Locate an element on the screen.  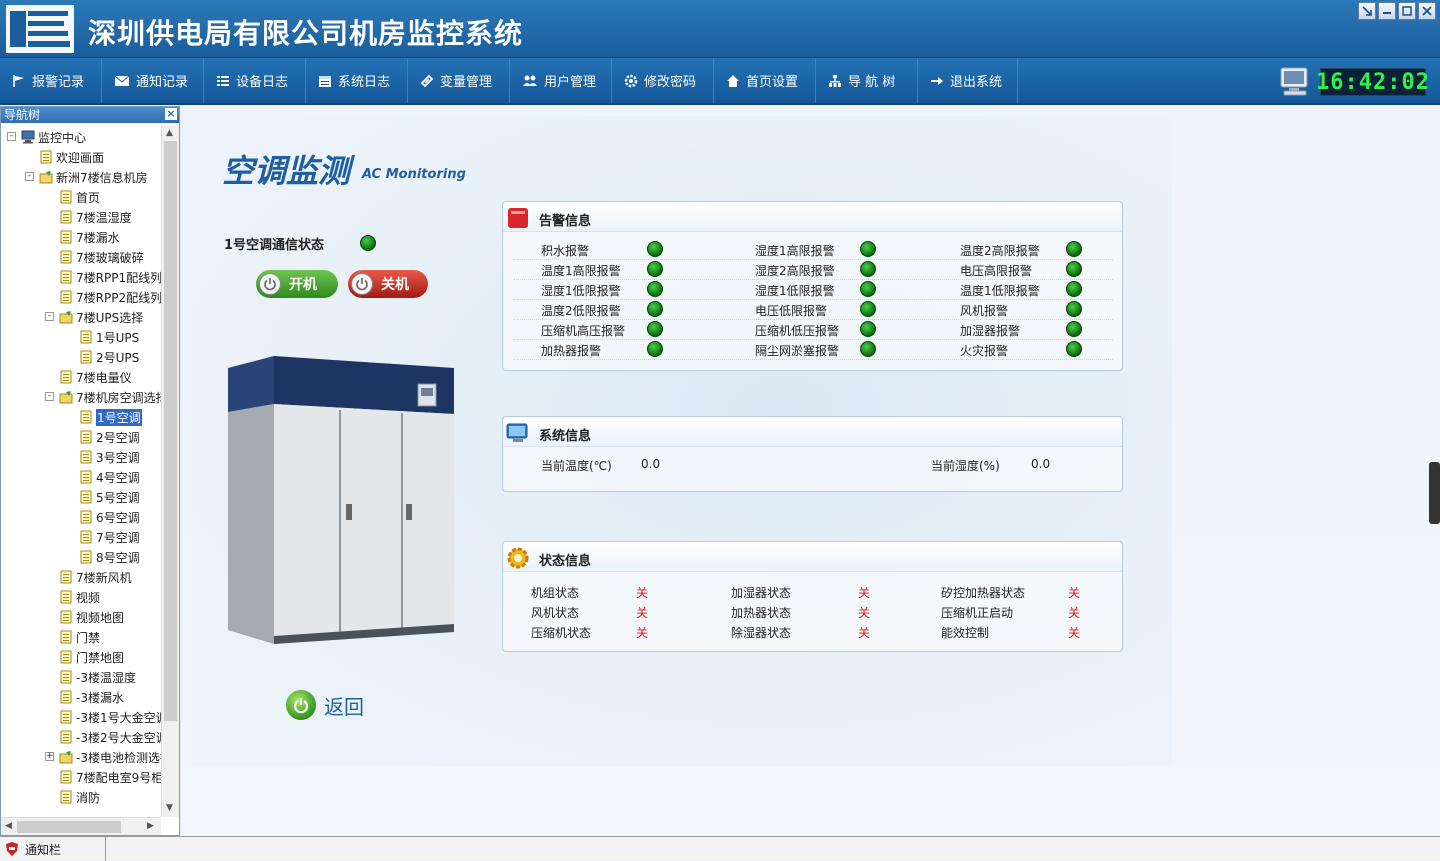
tree-item: 监控中心 is located at coordinates (53, 137).